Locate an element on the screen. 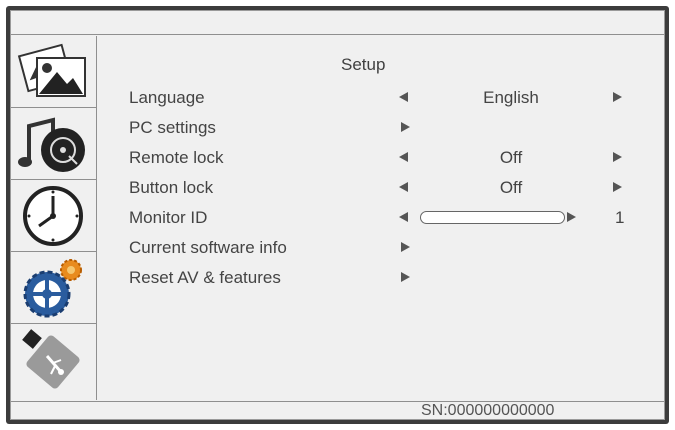 This screenshot has height=430, width=675. menu-item-label: Button lock is located at coordinates (171, 187).